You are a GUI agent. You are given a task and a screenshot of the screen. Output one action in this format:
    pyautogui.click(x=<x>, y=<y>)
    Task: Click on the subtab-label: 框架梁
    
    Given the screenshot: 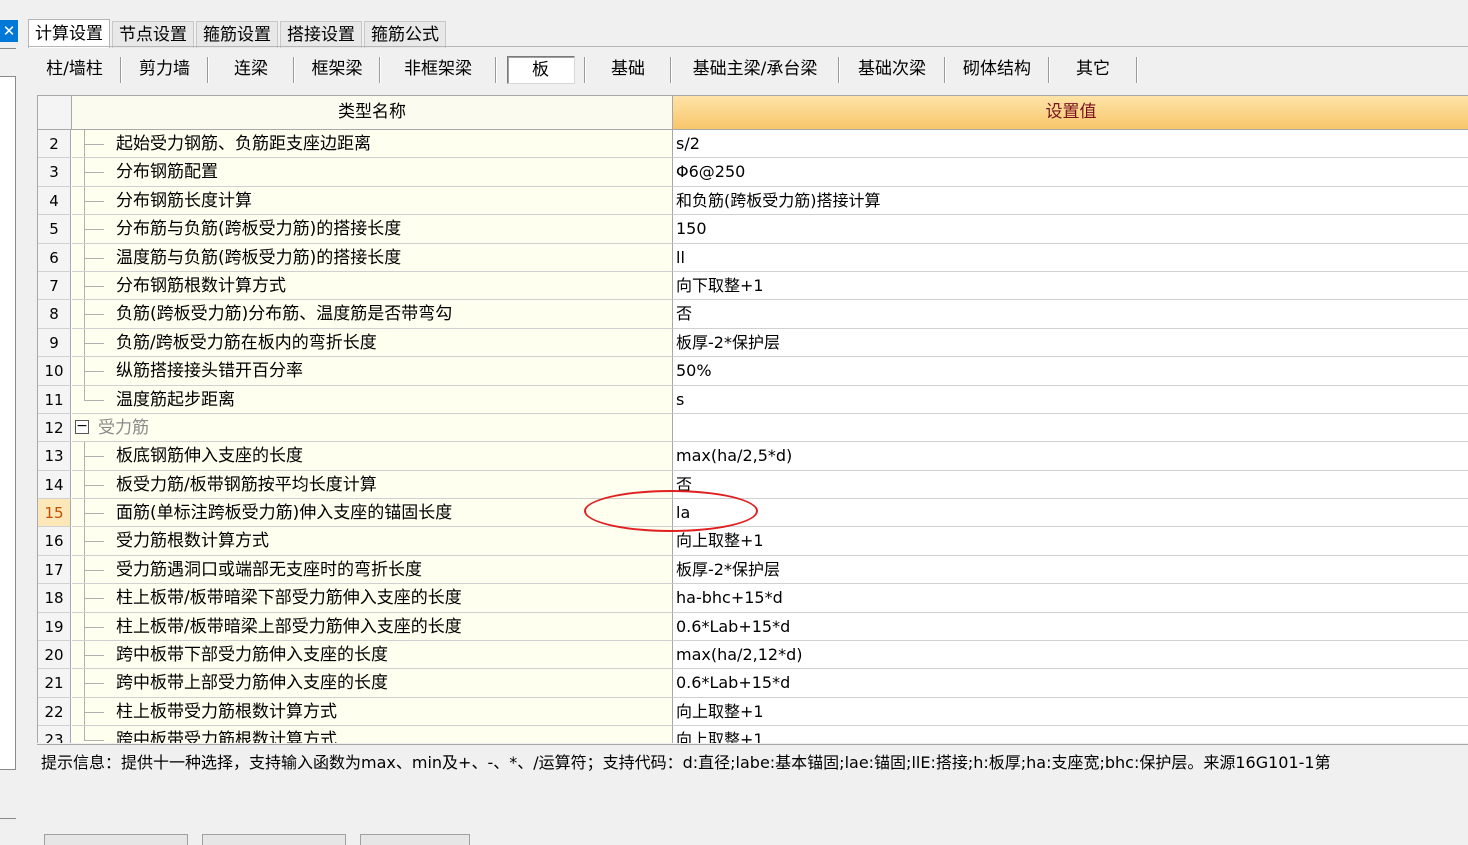 What is the action you would take?
    pyautogui.click(x=337, y=69)
    